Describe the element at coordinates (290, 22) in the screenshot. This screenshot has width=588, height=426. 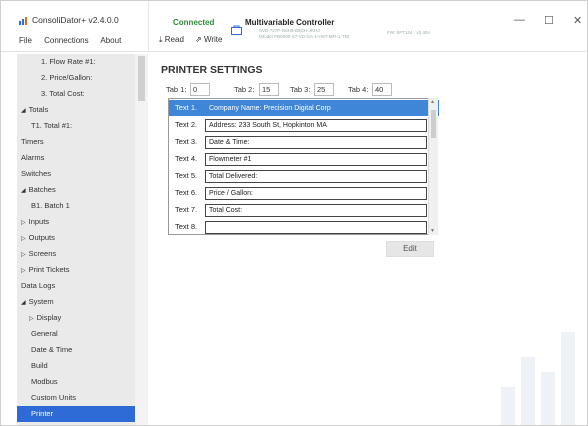
I see `device-name: Multivariable Controller` at that location.